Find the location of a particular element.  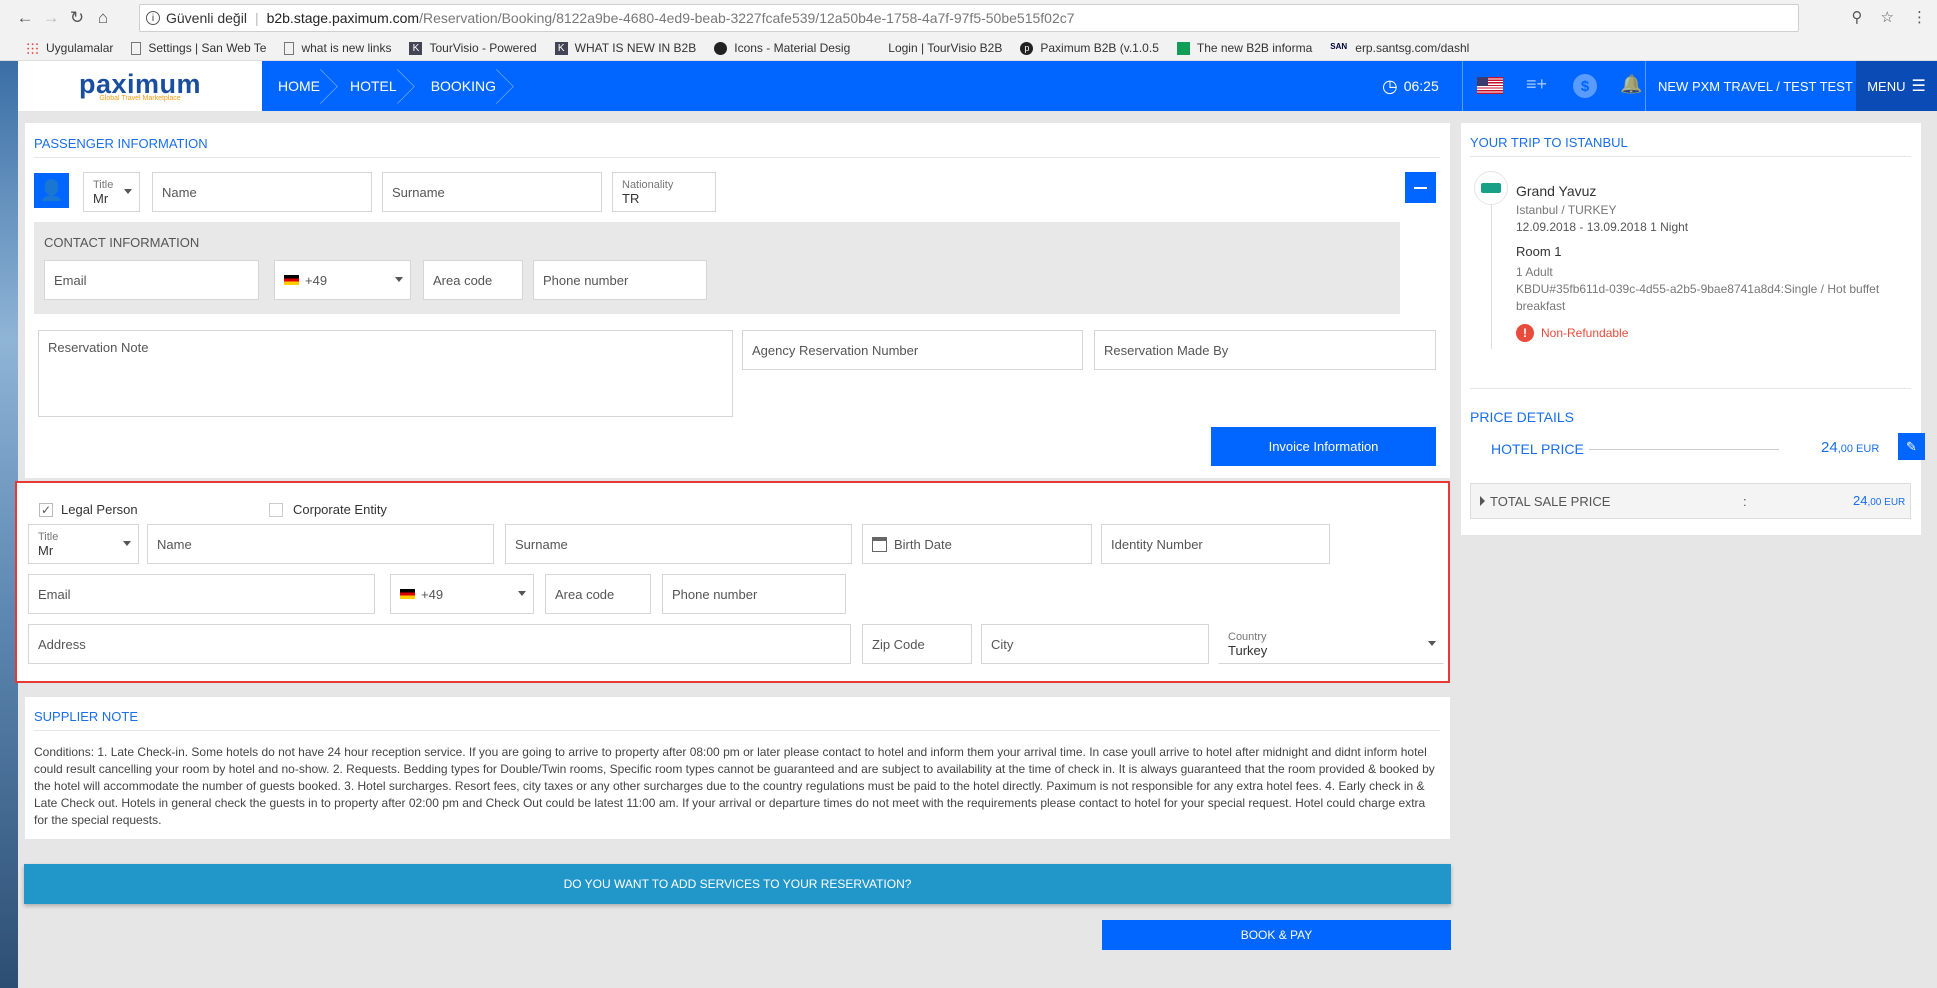

checkbox-checked-icon: ✓ is located at coordinates (46, 509).